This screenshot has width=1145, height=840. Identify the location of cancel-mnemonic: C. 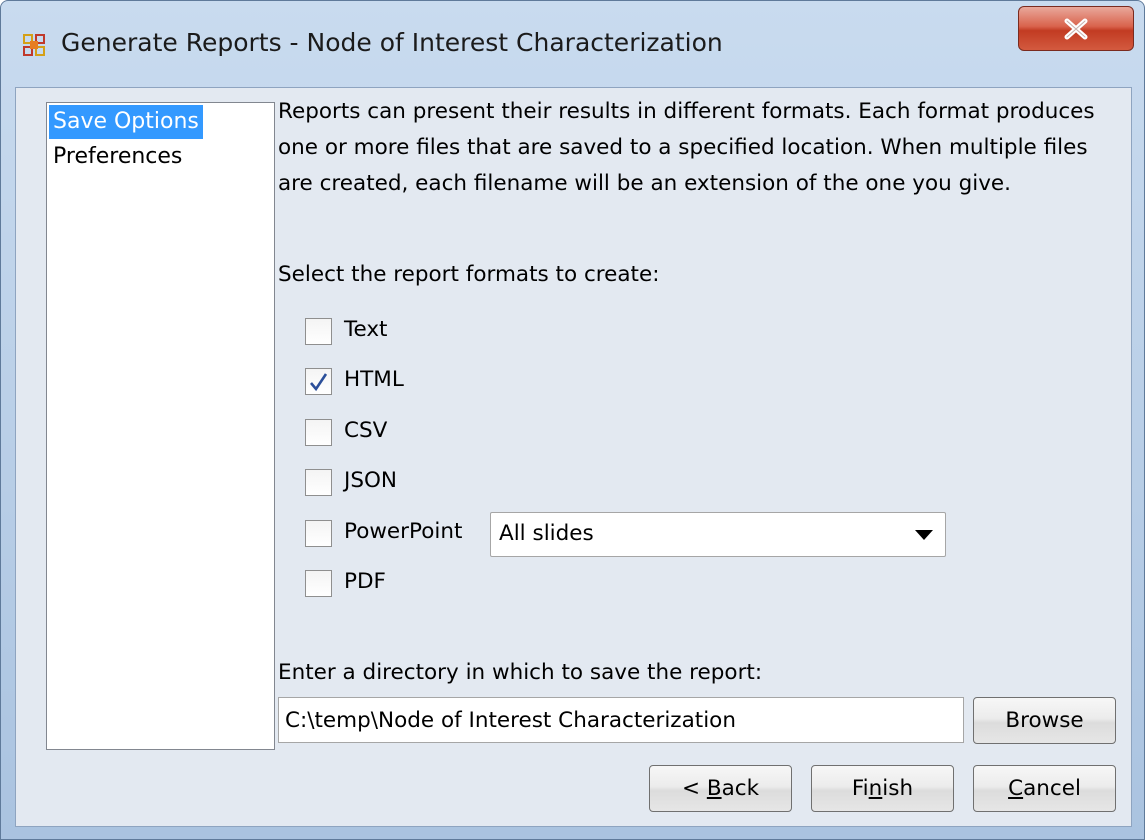
(1016, 788).